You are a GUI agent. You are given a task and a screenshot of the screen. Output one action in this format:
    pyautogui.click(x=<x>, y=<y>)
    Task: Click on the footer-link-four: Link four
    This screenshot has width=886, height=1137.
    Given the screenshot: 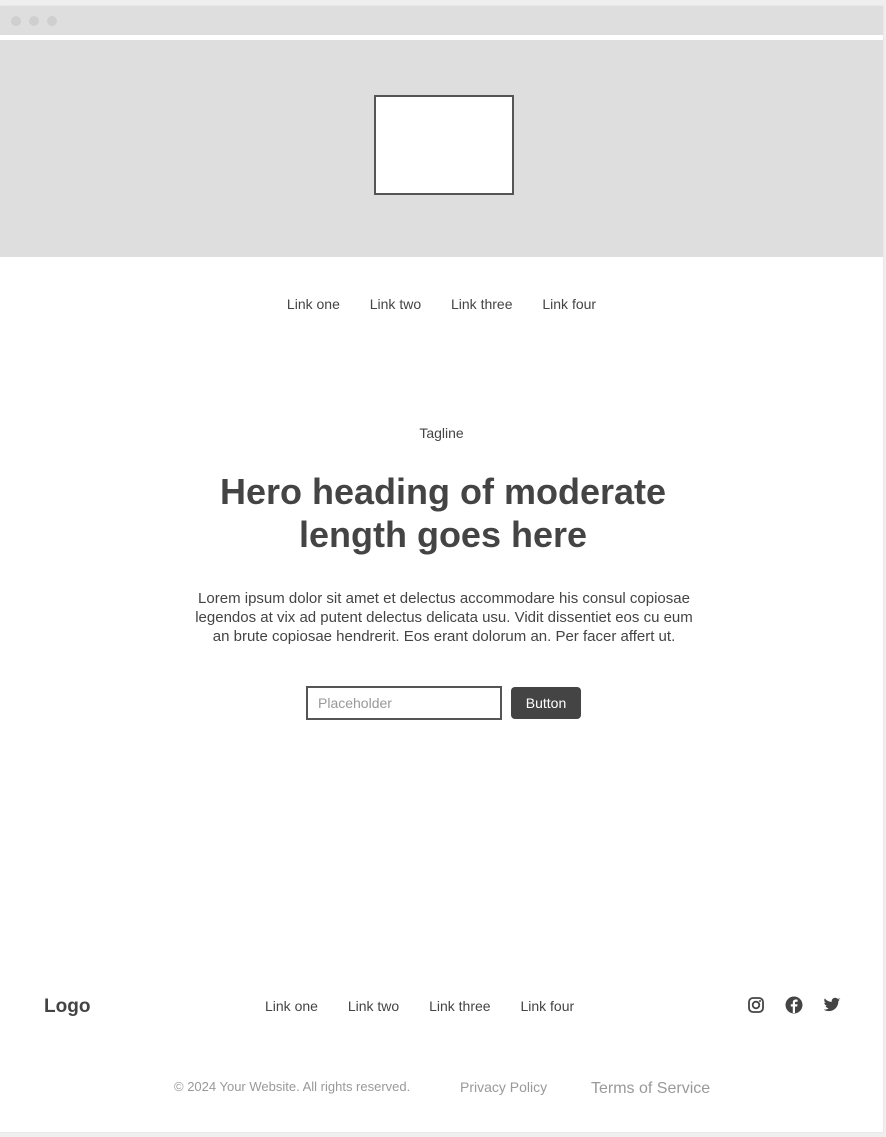 What is the action you would take?
    pyautogui.click(x=547, y=1006)
    